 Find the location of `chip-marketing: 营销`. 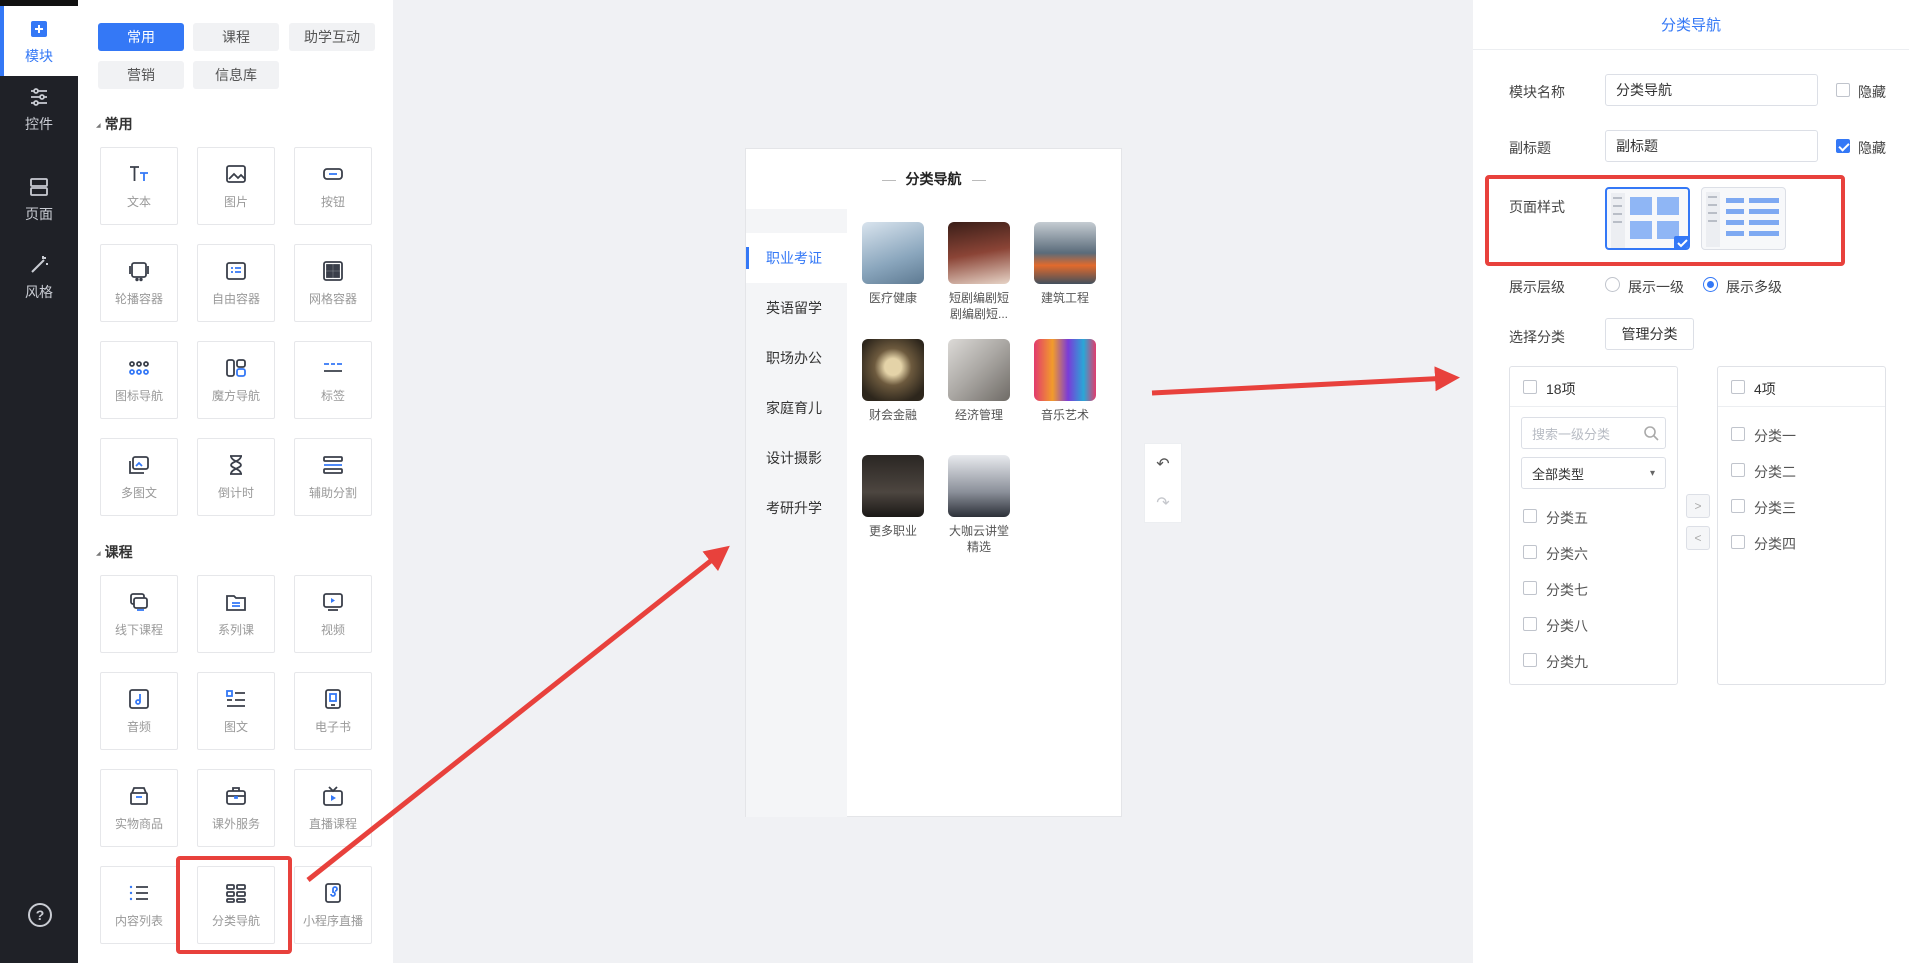

chip-marketing: 营销 is located at coordinates (141, 75).